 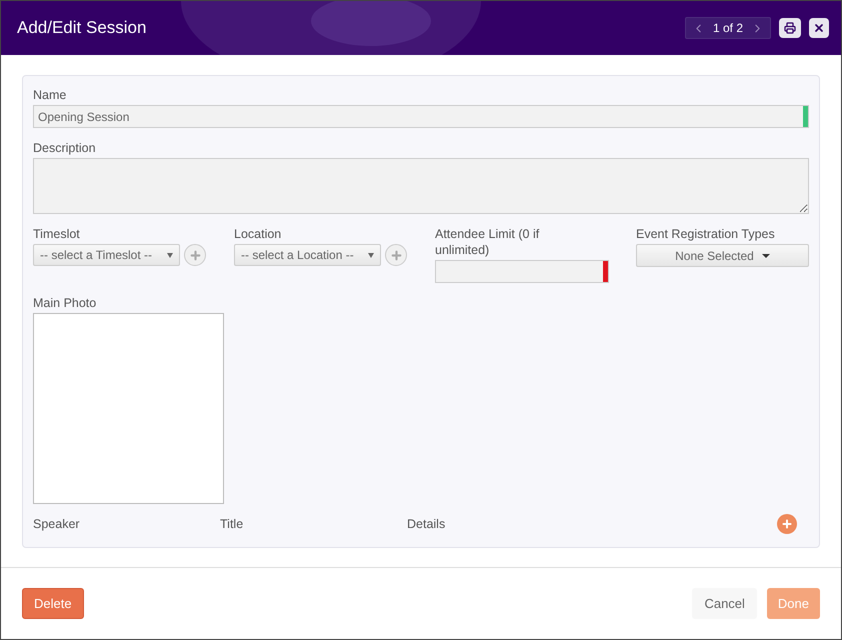 I want to click on delete-button: Delete, so click(x=53, y=603).